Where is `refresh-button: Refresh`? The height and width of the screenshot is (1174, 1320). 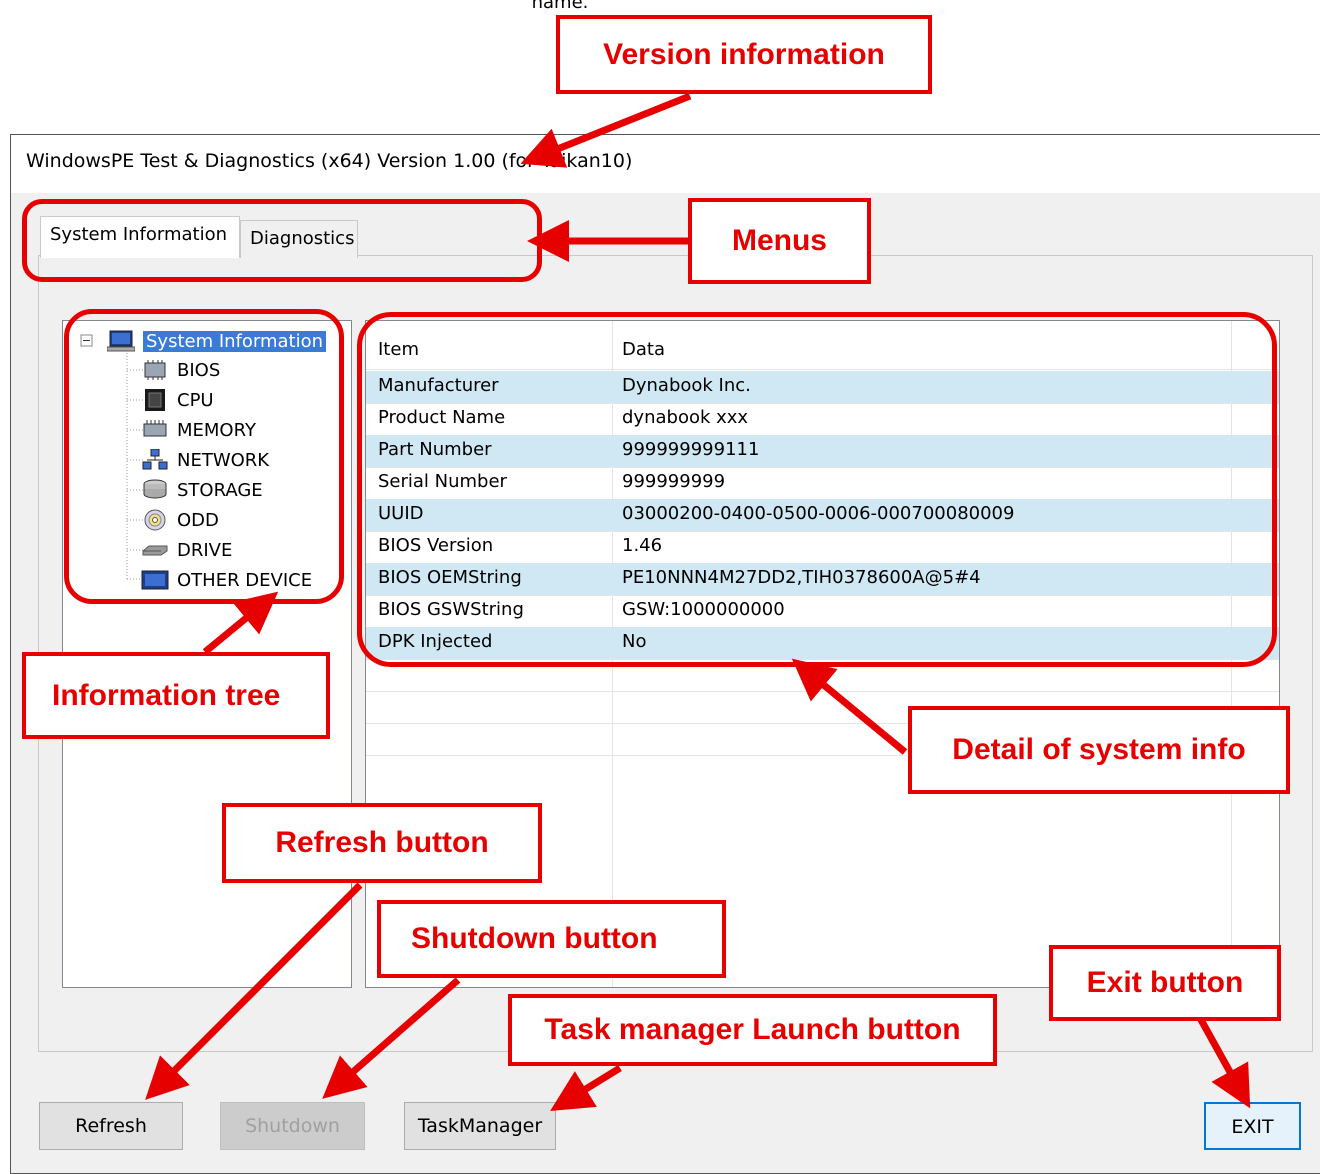 refresh-button: Refresh is located at coordinates (111, 1126).